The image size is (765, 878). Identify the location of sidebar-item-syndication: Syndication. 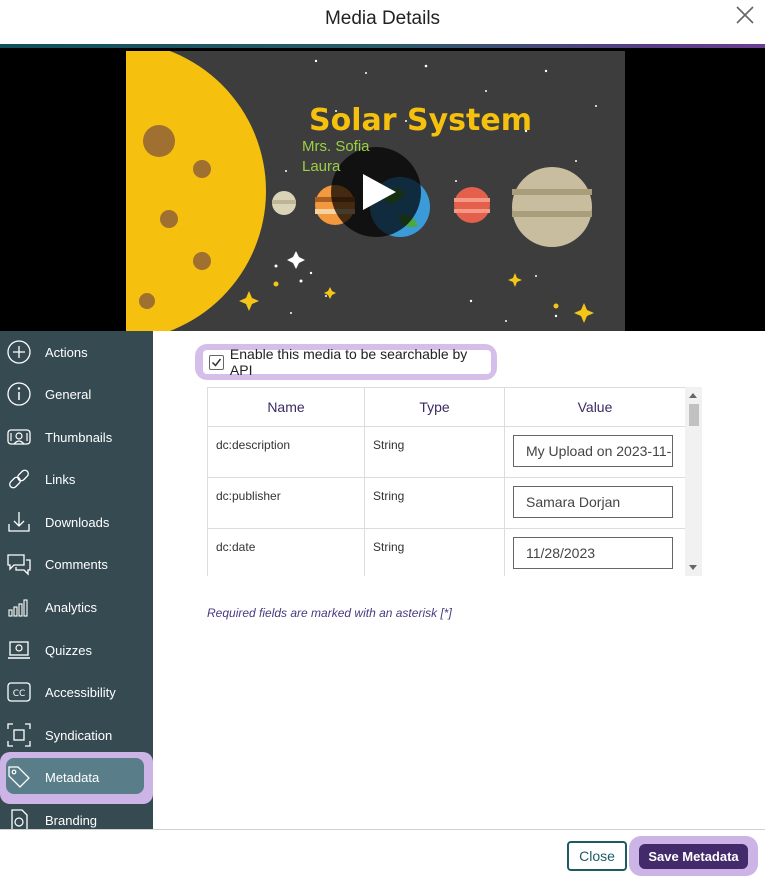
(76, 735).